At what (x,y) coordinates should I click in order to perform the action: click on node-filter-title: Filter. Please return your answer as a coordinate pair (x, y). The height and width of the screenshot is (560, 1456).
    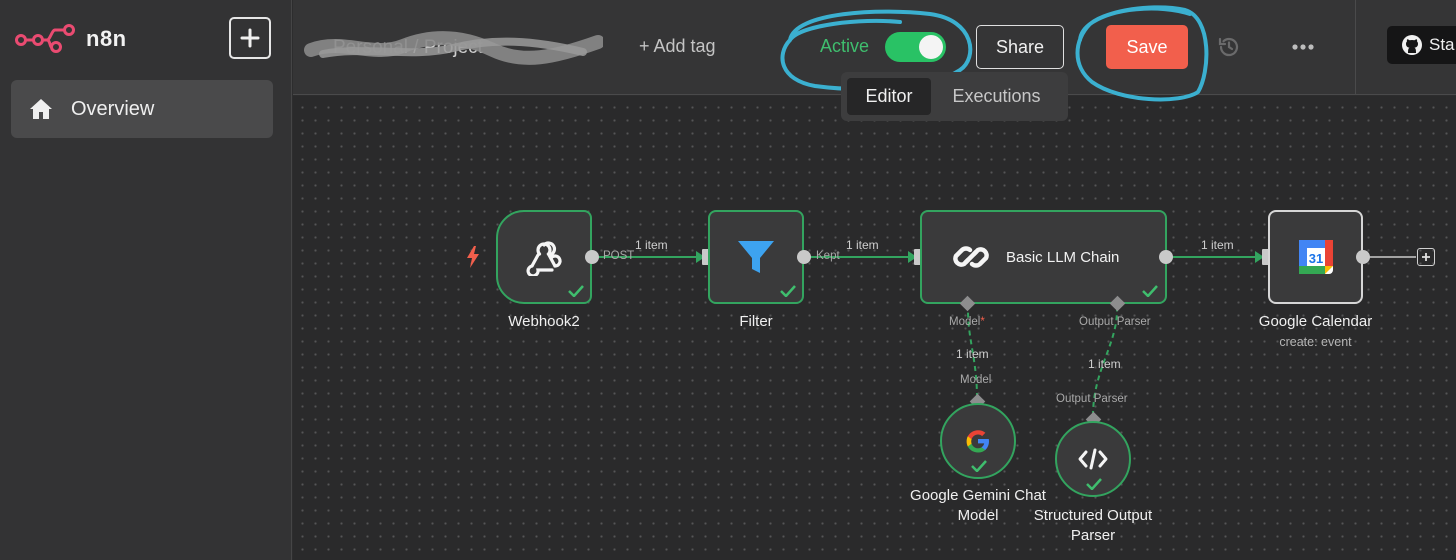
    Looking at the image, I should click on (756, 321).